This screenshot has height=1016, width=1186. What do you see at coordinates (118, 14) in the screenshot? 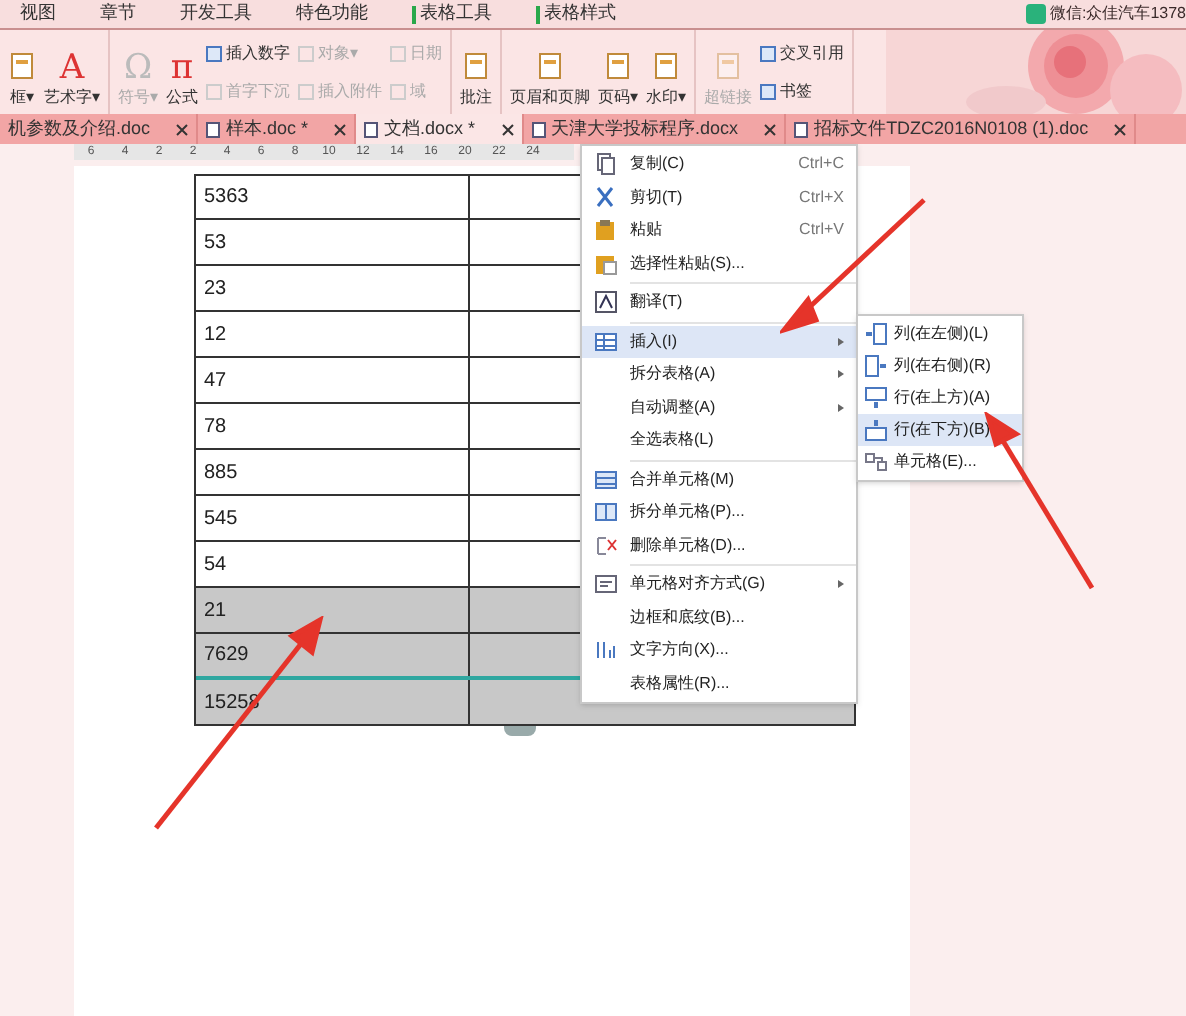
I see `menu-tab: 章节` at bounding box center [118, 14].